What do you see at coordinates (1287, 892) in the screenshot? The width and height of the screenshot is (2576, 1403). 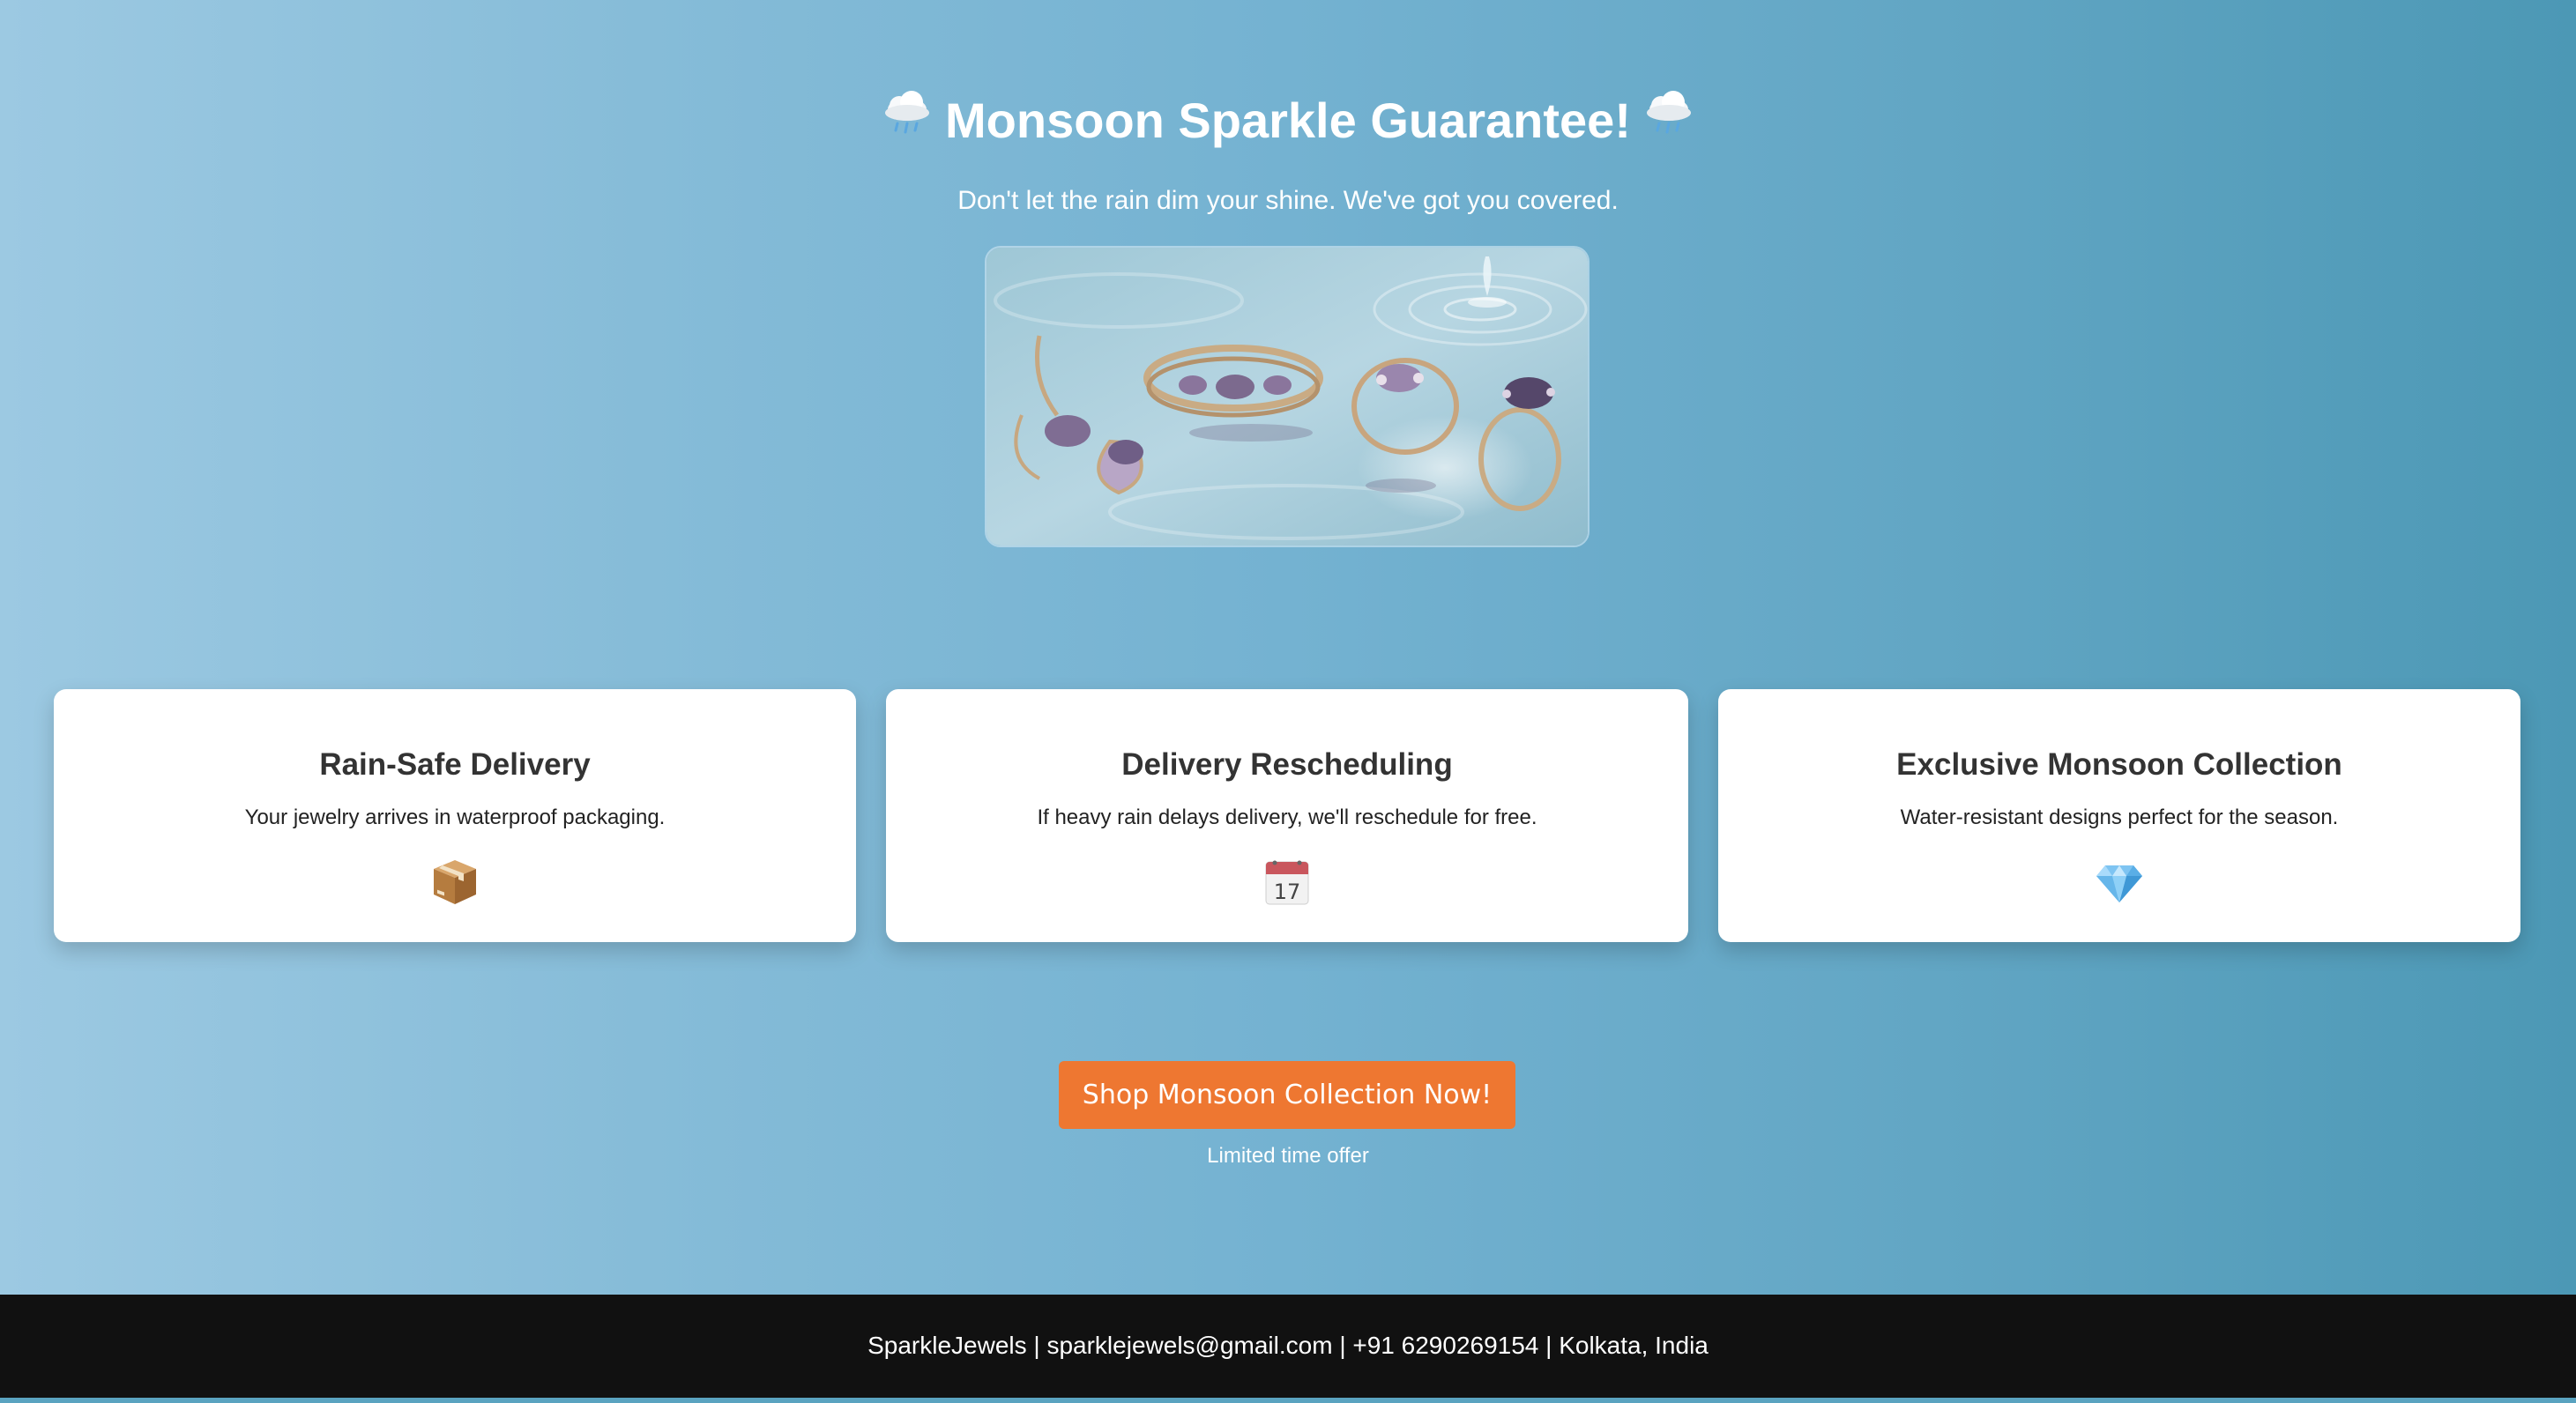 I see `calendar-day: 17` at bounding box center [1287, 892].